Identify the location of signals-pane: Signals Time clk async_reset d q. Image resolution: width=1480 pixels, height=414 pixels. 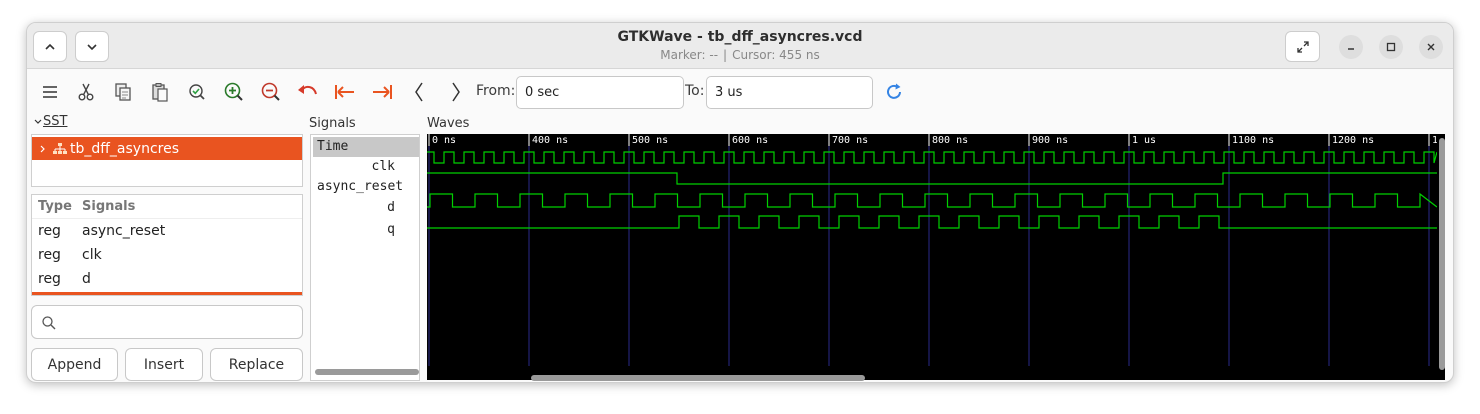
(365, 248).